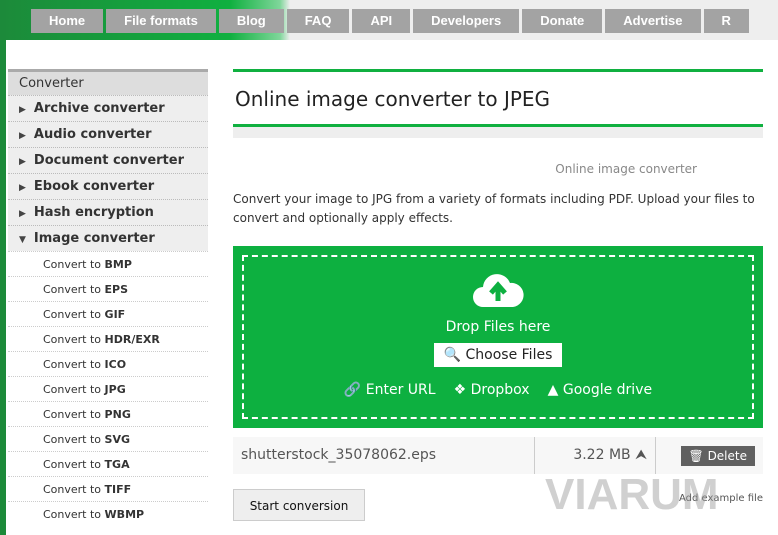 Image resolution: width=778 pixels, height=535 pixels. I want to click on link-icon: 🔗, so click(352, 390).